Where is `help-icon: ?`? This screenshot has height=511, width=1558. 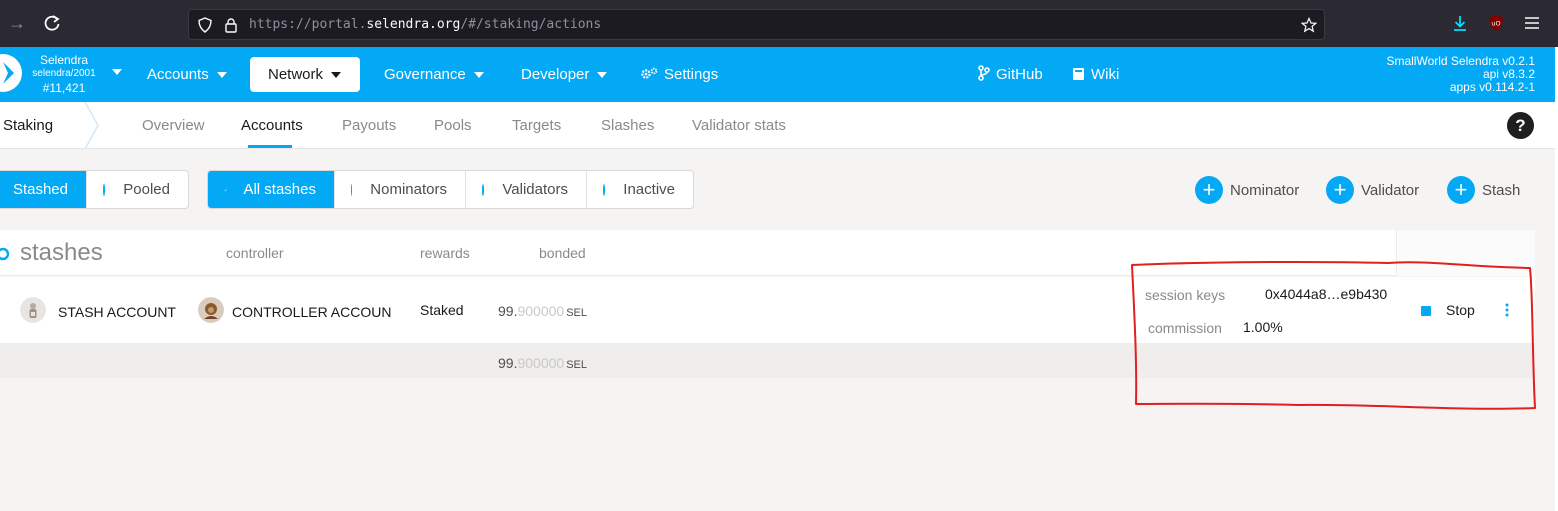
help-icon: ? is located at coordinates (1520, 125).